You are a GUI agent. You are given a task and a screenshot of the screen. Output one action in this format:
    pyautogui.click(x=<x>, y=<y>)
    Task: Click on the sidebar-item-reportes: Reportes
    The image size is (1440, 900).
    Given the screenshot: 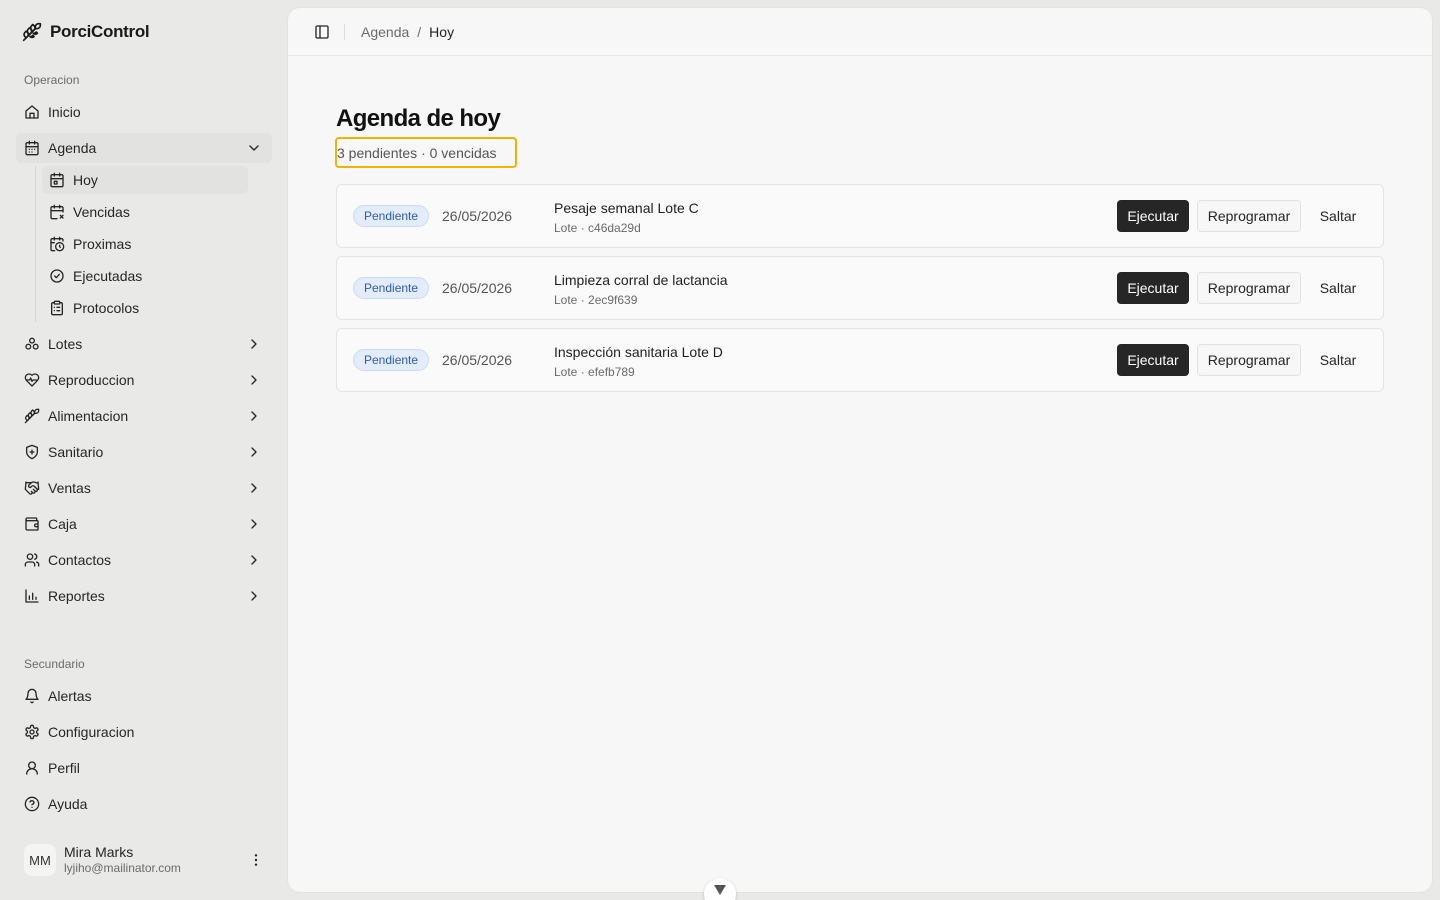 What is the action you would take?
    pyautogui.click(x=144, y=596)
    